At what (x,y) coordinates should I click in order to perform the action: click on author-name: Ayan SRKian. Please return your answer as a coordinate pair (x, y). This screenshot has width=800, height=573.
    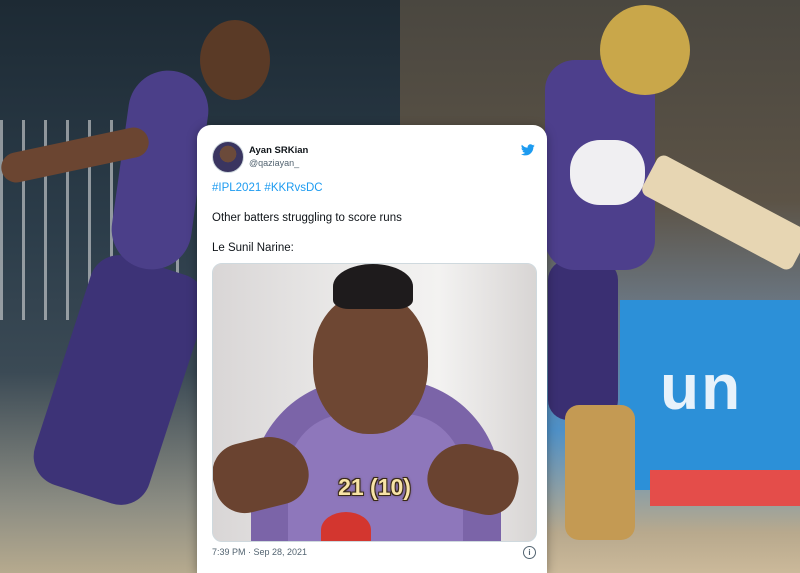
    Looking at the image, I should click on (278, 150).